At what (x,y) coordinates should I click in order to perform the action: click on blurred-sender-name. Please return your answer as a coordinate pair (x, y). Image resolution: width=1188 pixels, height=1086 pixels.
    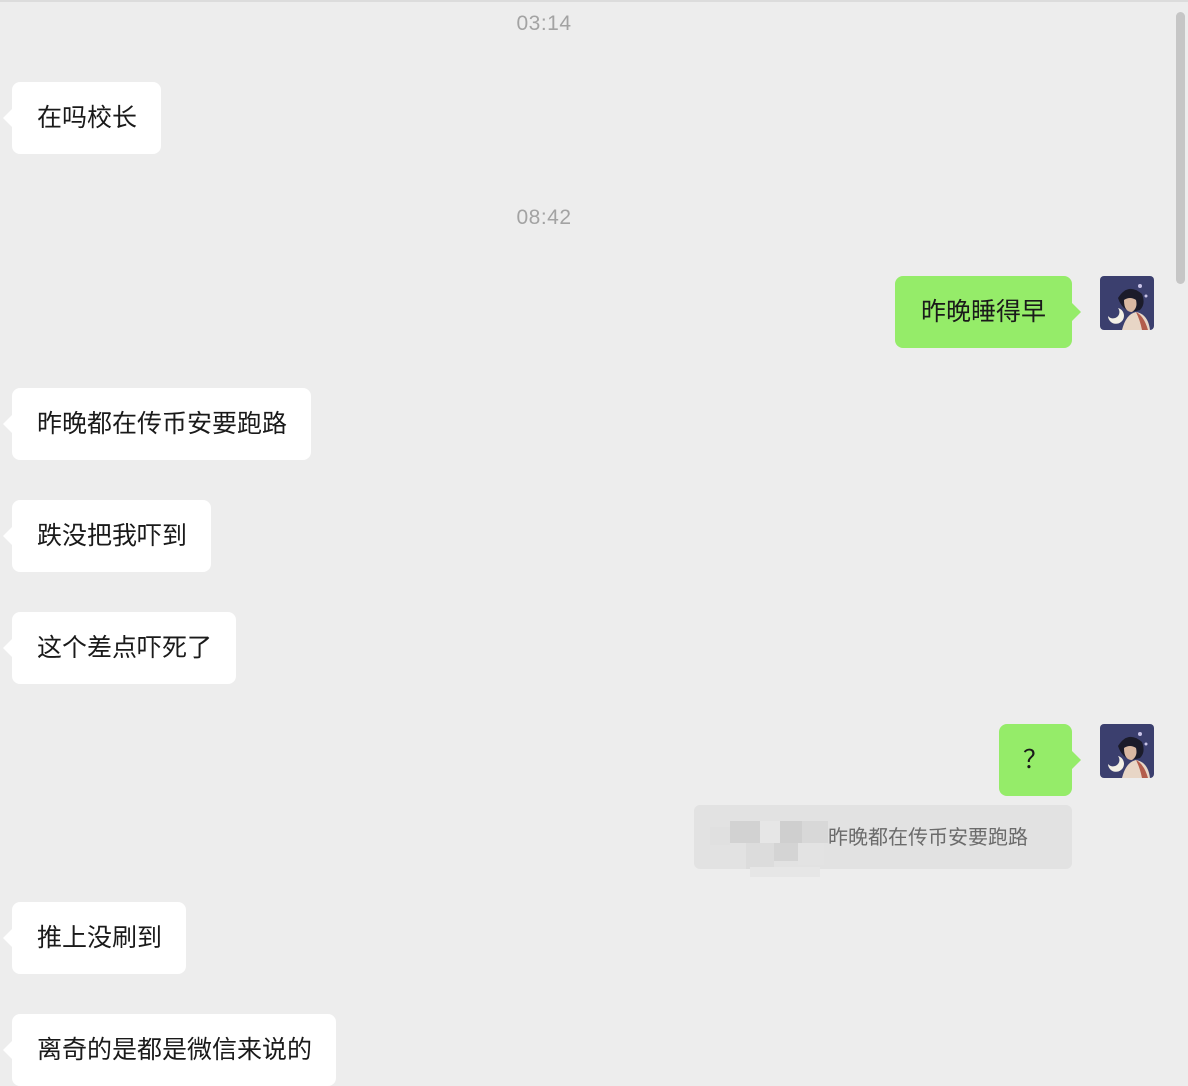
    Looking at the image, I should click on (769, 849).